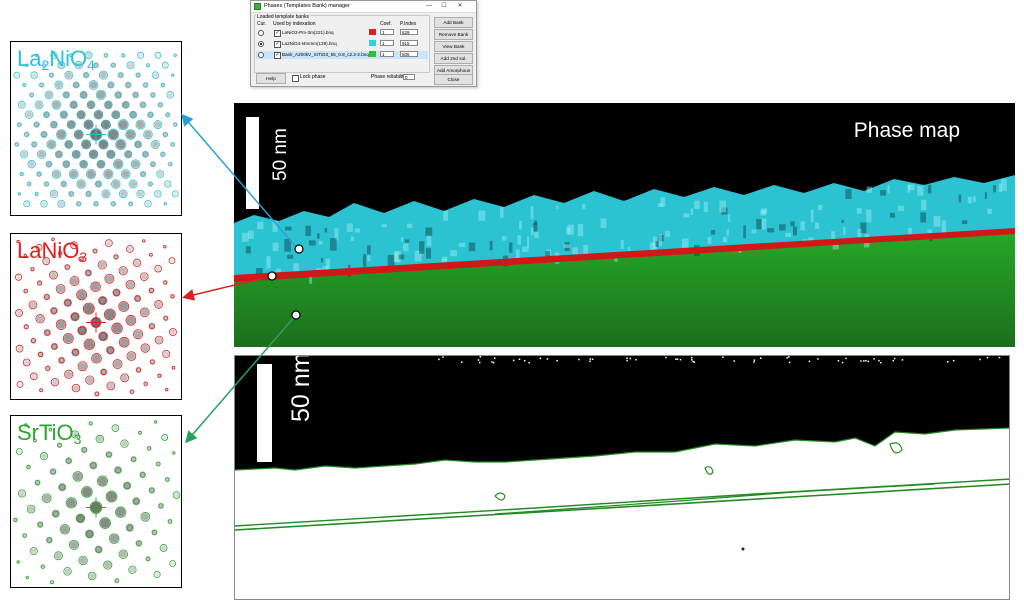 The height and width of the screenshot is (601, 1024). Describe the element at coordinates (56, 59) in the screenshot. I see `label-la2nio4: La2NiO4` at that location.